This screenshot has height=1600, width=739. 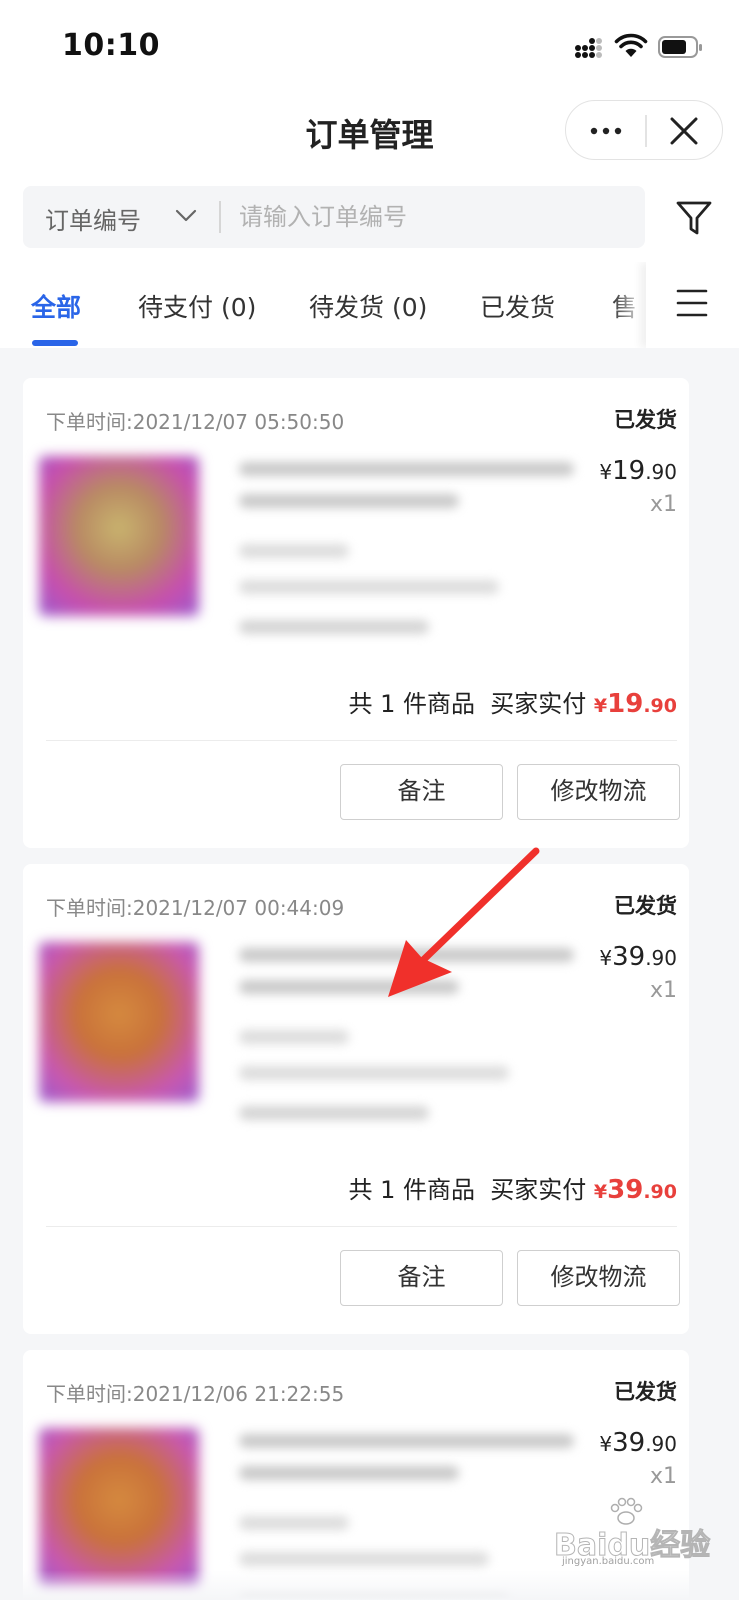 I want to click on watermark: Baidu经验 jingyan.baidu.com, so click(x=629, y=1531).